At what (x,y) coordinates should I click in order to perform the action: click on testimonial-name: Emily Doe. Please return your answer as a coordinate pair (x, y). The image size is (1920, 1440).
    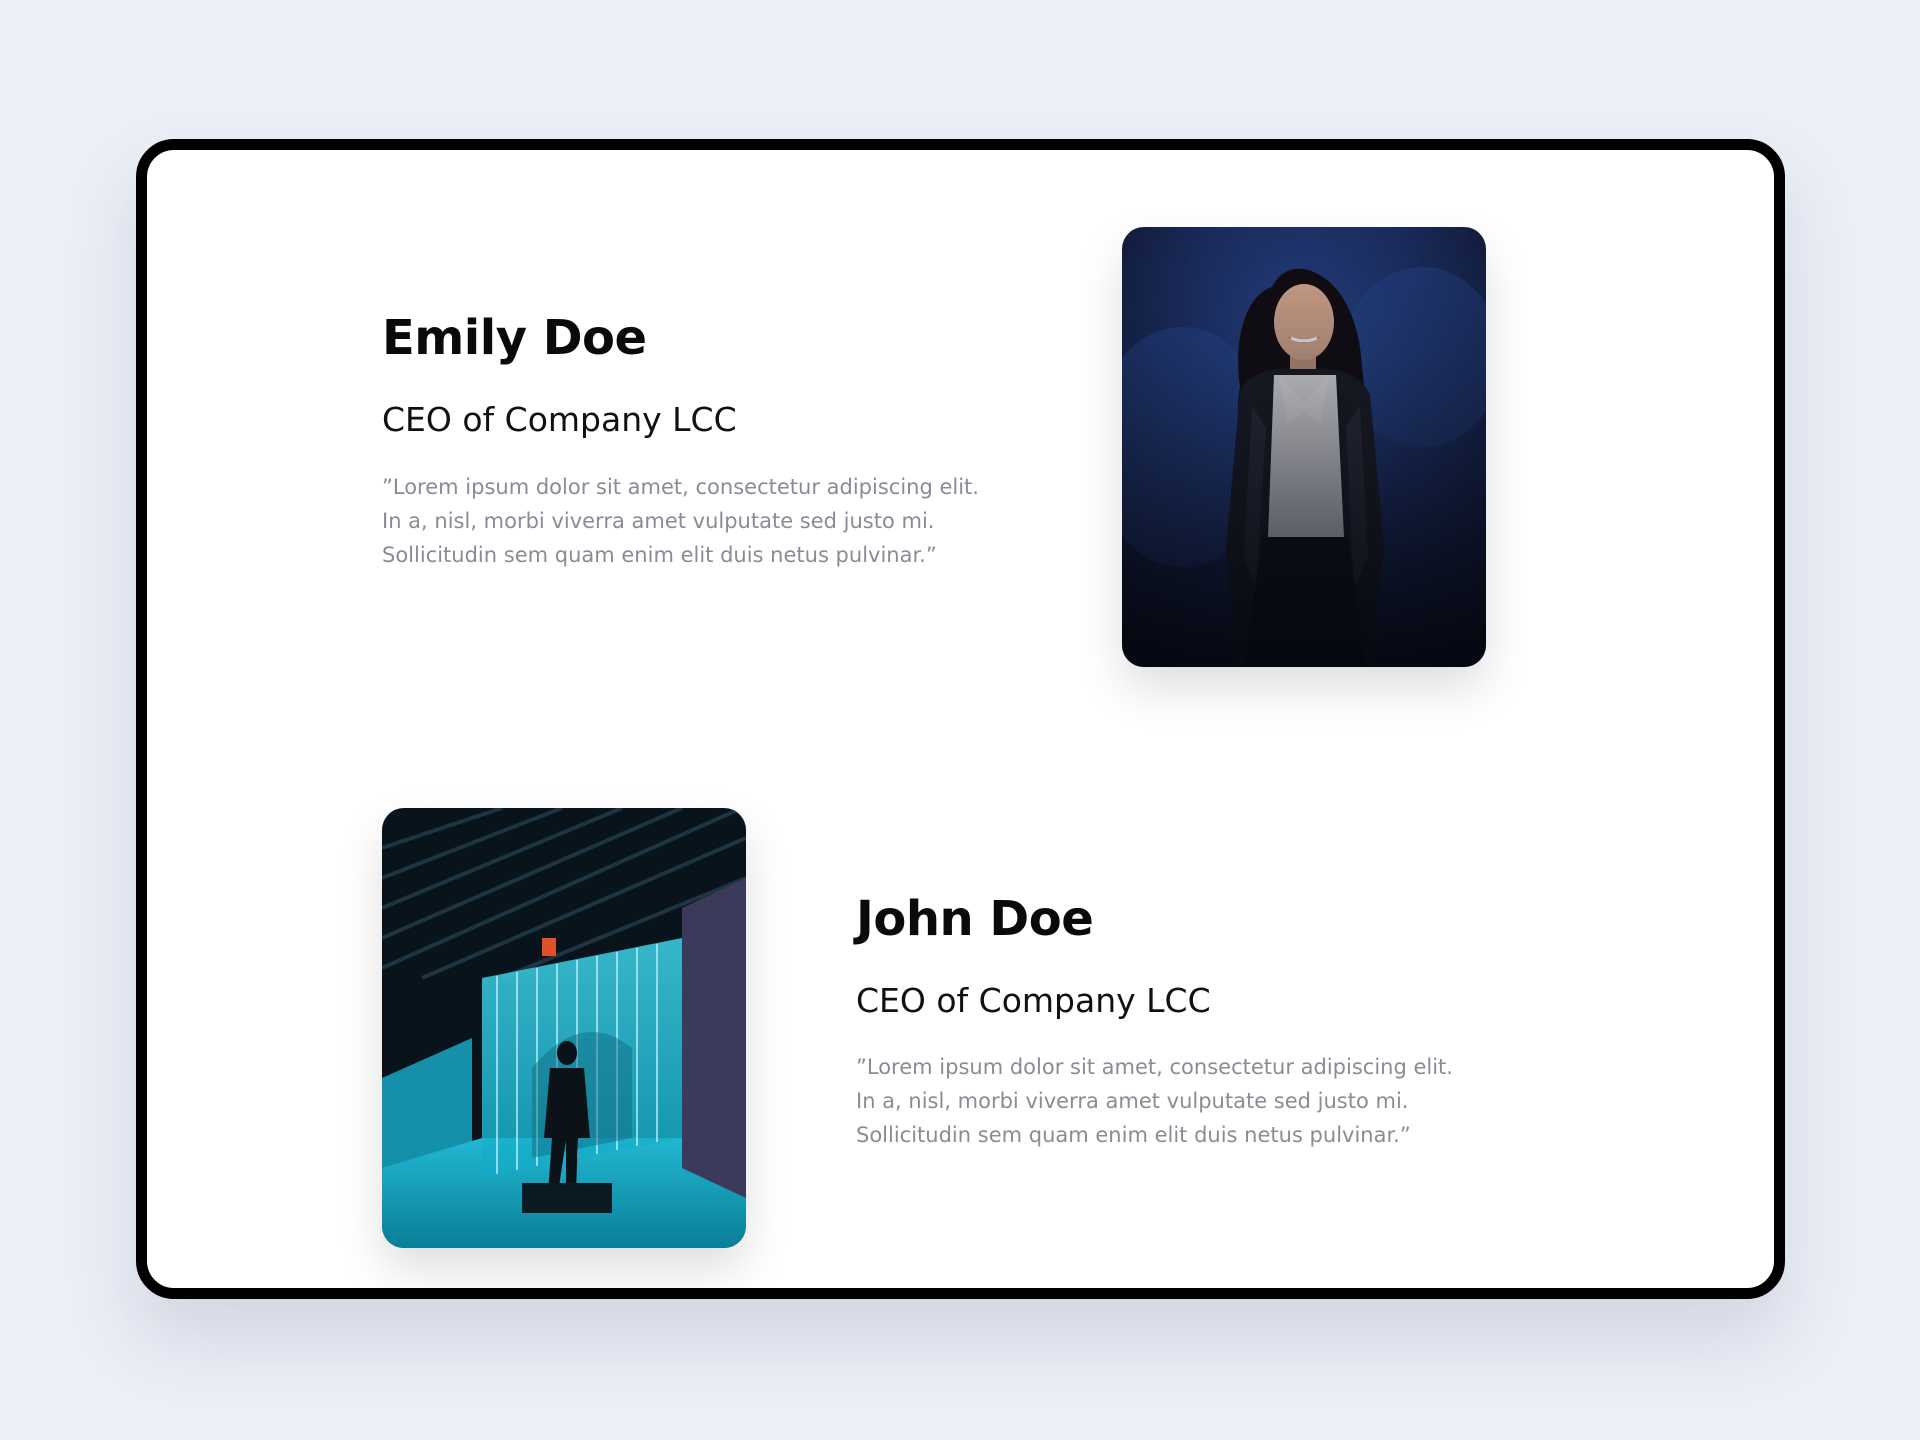
    Looking at the image, I should click on (514, 338).